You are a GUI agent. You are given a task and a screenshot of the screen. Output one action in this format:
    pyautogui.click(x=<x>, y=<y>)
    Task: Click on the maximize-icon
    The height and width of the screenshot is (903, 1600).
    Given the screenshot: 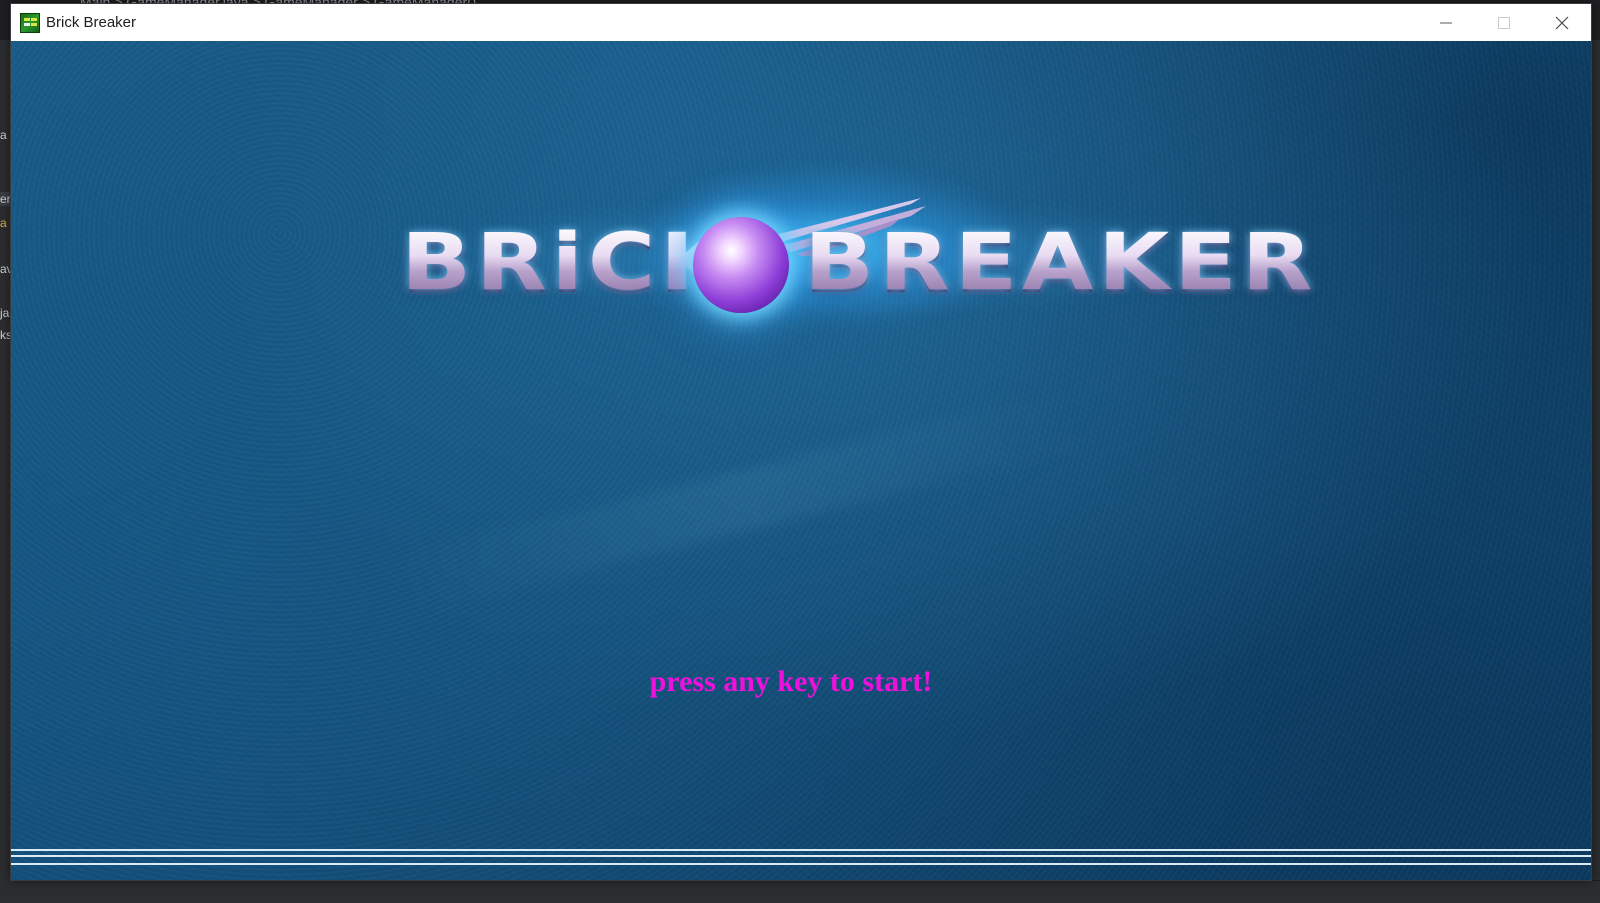 What is the action you would take?
    pyautogui.click(x=1504, y=22)
    